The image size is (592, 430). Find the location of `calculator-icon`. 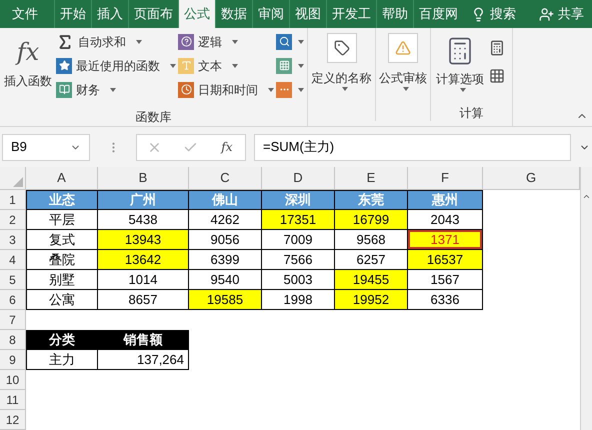

calculator-icon is located at coordinates (497, 48).